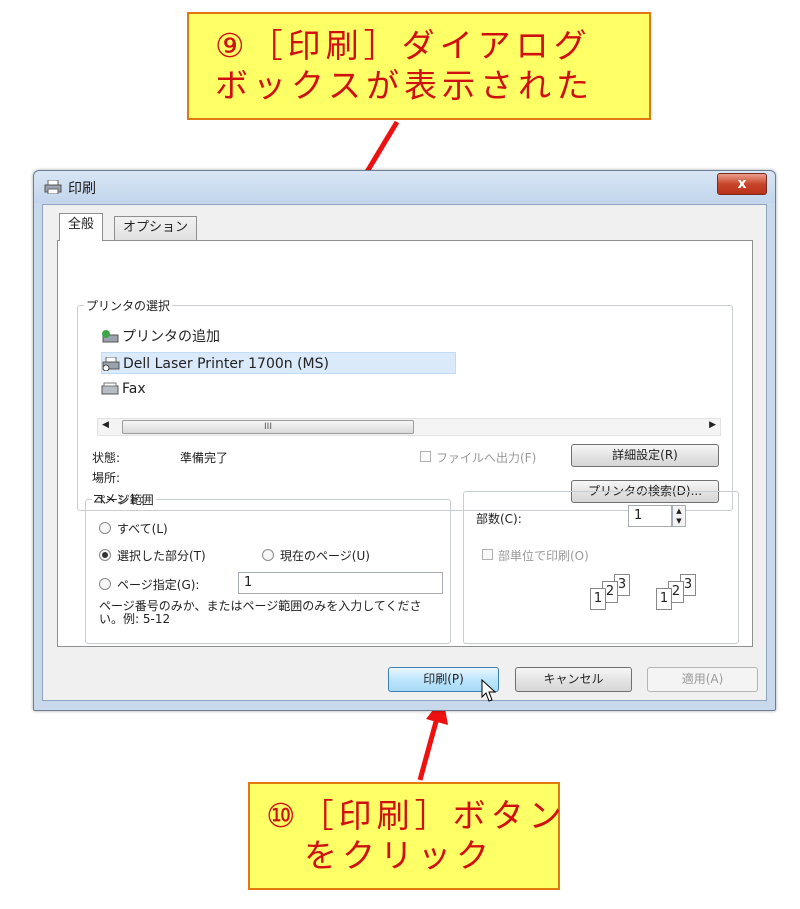  I want to click on printer-list-item-fax: Fax, so click(201, 389).